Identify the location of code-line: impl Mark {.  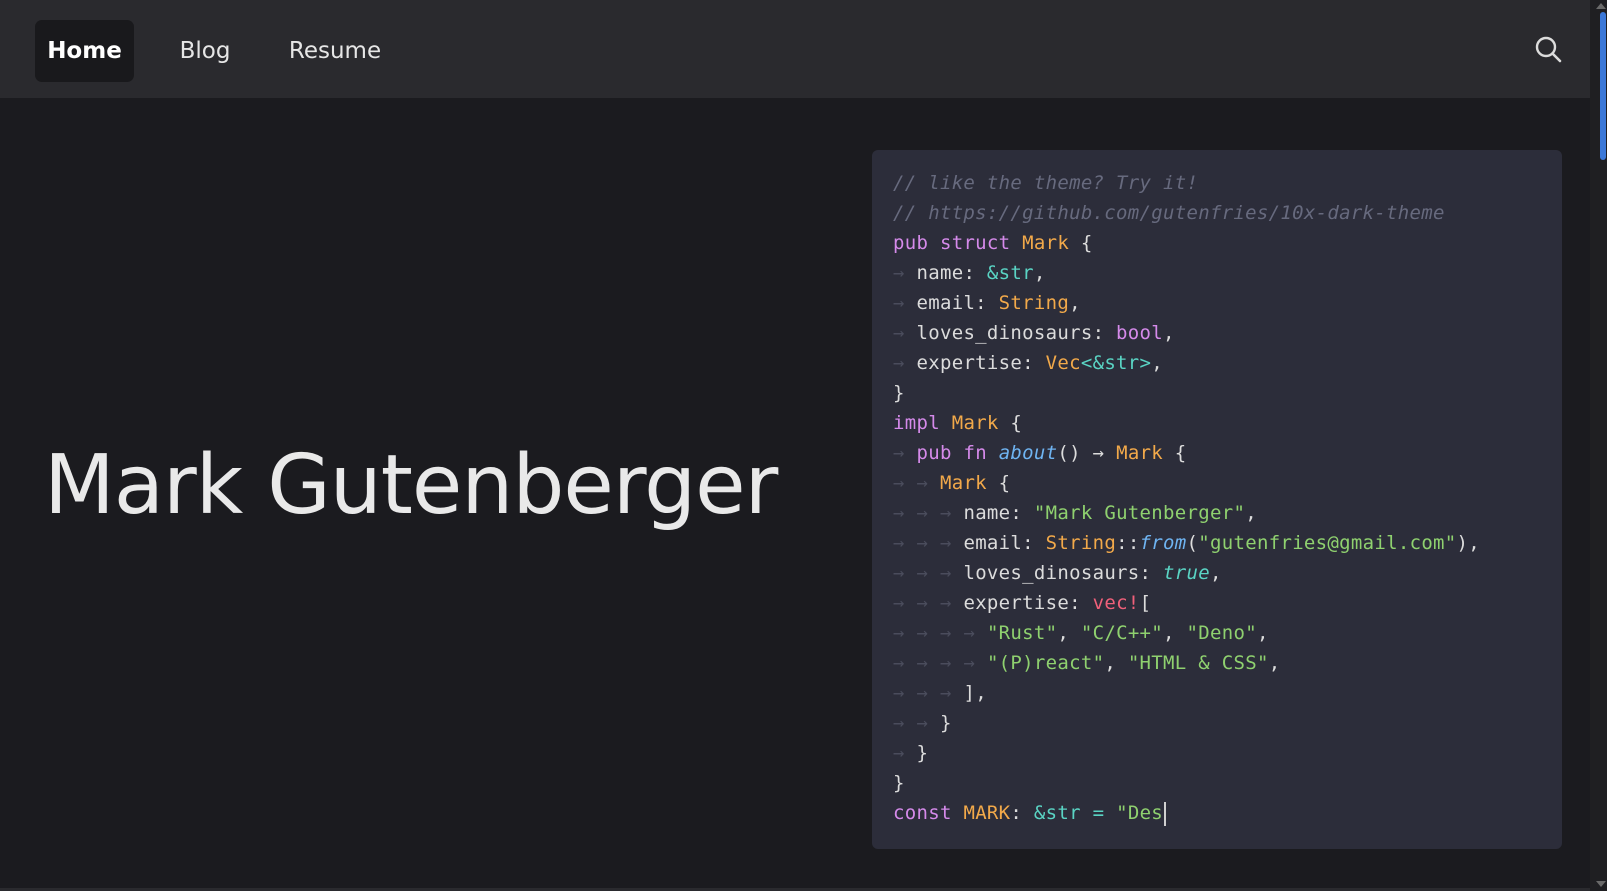
(1227, 423).